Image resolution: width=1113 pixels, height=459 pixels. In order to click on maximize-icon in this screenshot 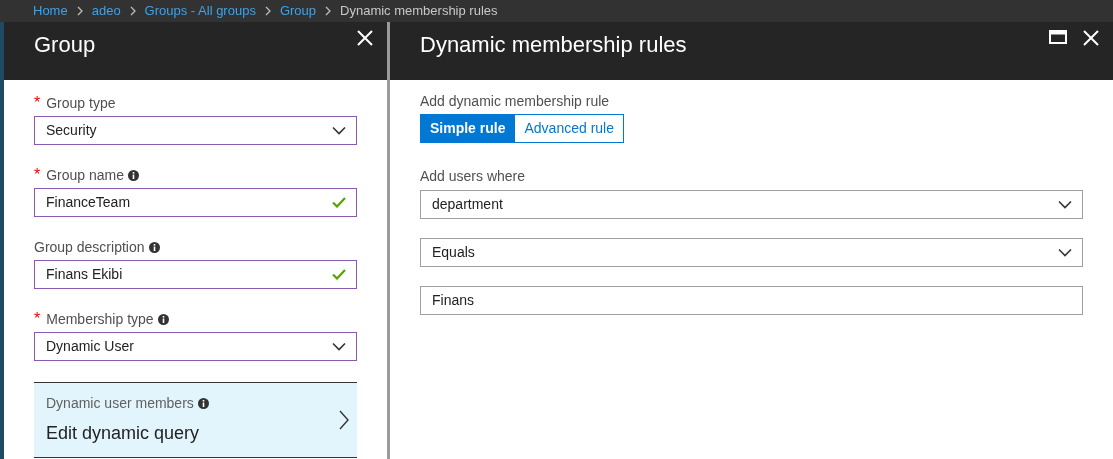, I will do `click(1058, 37)`.